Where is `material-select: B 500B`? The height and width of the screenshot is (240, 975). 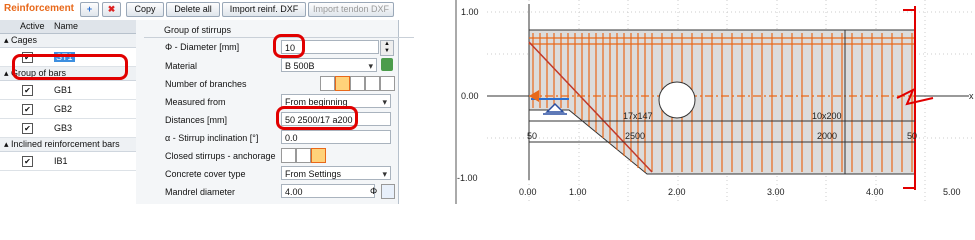 material-select: B 500B is located at coordinates (329, 65).